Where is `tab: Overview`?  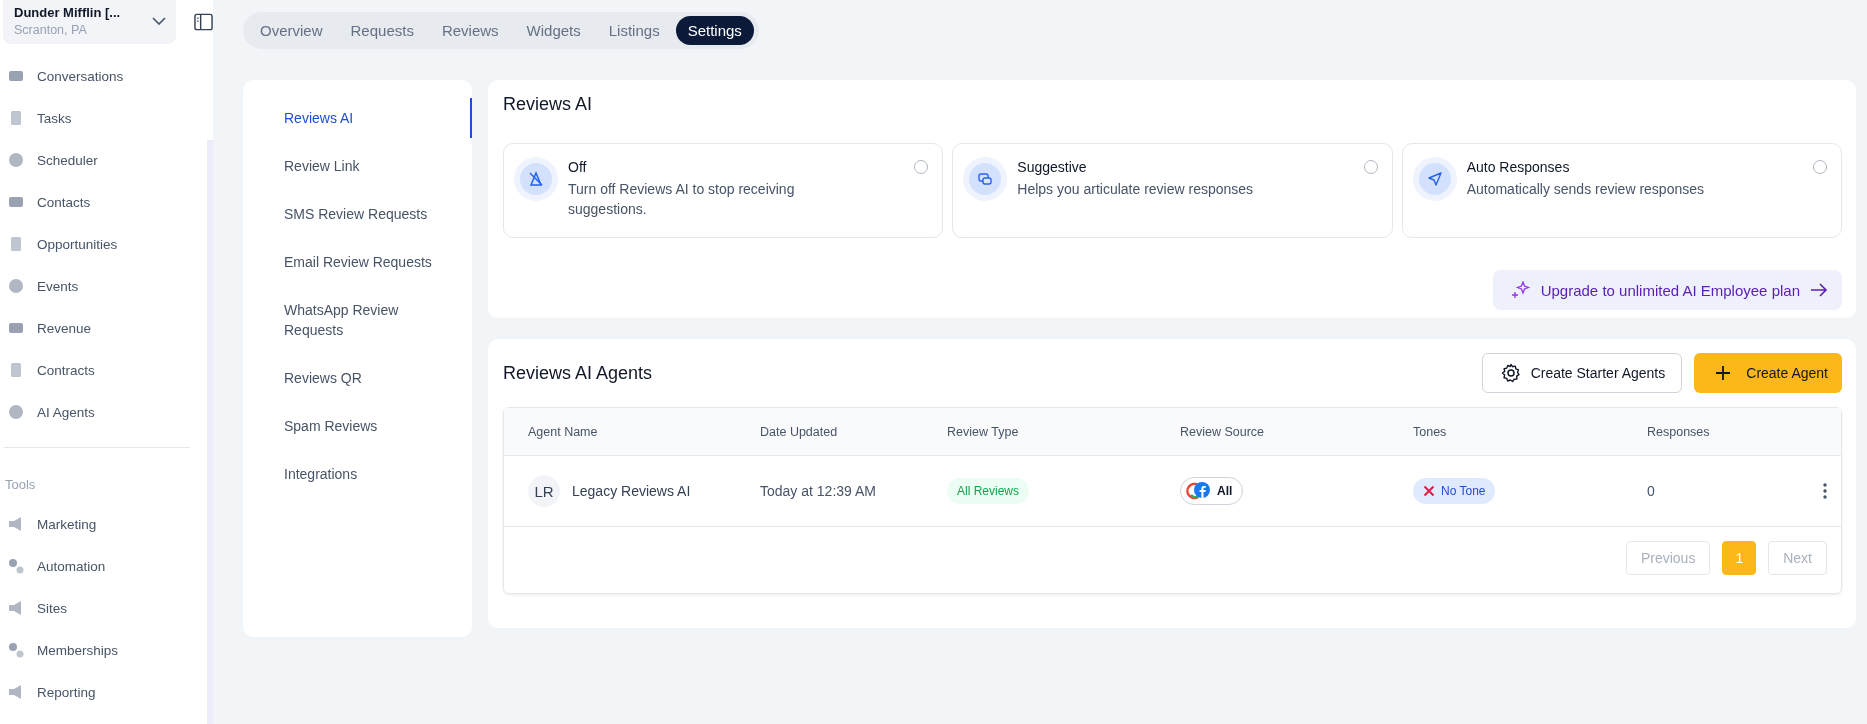 tab: Overview is located at coordinates (291, 30).